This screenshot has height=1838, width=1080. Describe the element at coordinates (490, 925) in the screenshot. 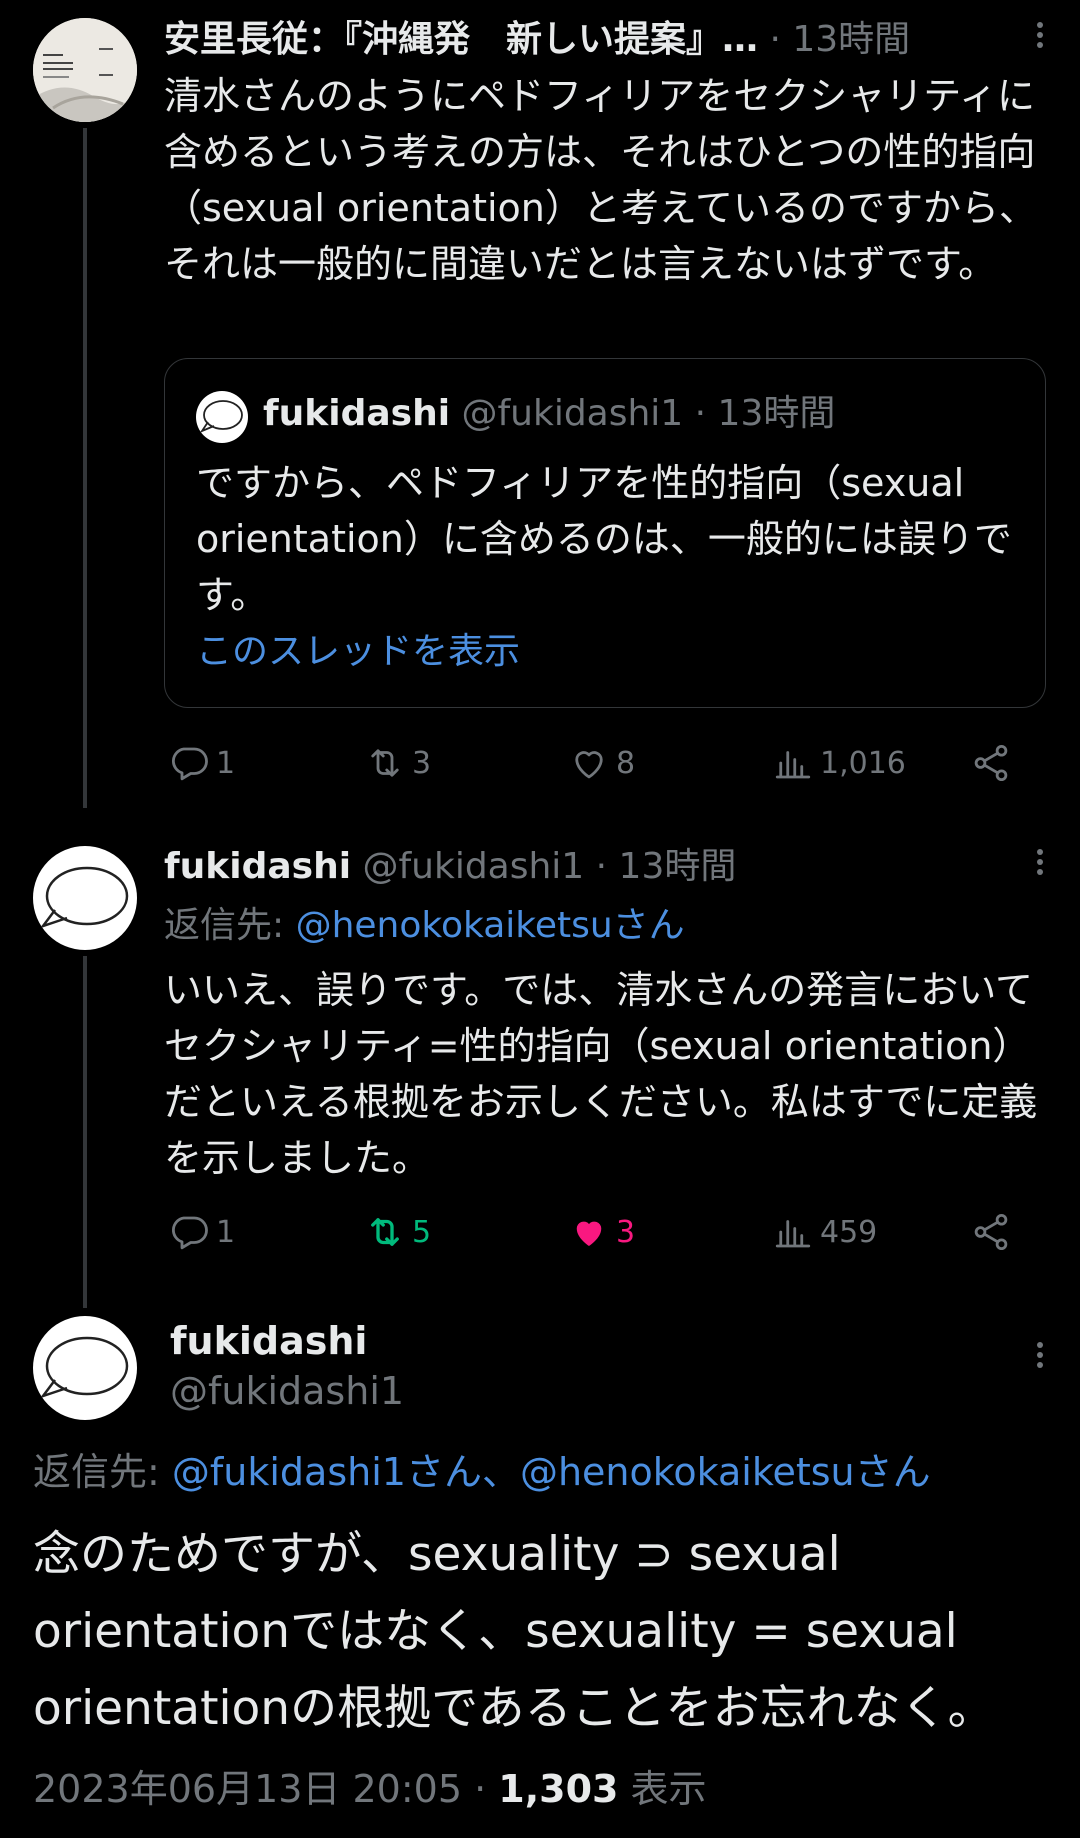

I see `reply-to-mention: @henokokaiketsuさん` at that location.